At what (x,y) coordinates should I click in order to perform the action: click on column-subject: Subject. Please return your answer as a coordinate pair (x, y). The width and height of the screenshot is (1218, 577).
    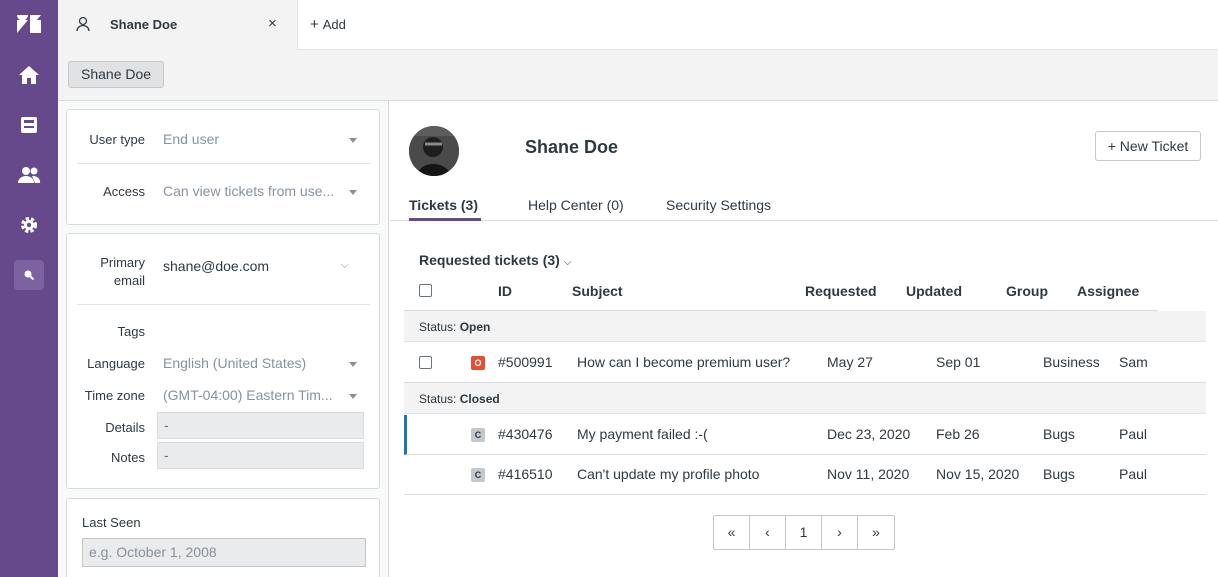
    Looking at the image, I should click on (597, 291).